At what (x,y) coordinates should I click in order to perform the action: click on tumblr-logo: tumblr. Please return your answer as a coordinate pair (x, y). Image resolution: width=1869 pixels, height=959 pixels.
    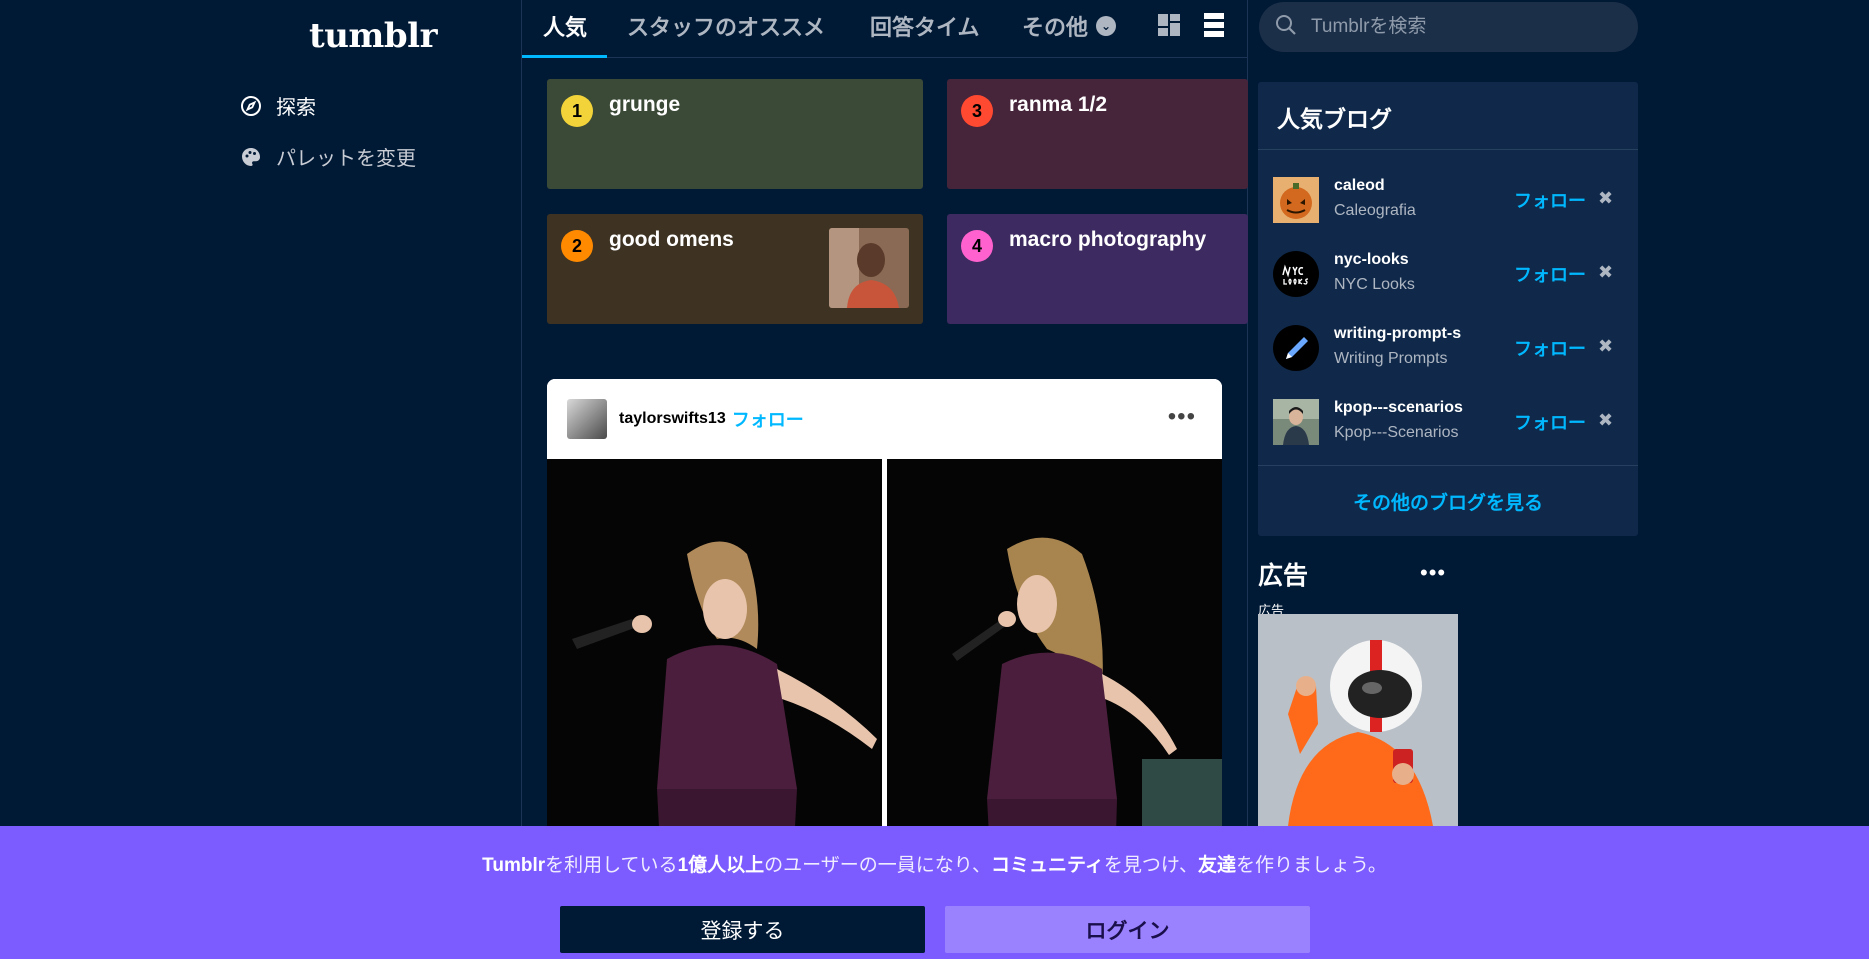
    Looking at the image, I should click on (373, 36).